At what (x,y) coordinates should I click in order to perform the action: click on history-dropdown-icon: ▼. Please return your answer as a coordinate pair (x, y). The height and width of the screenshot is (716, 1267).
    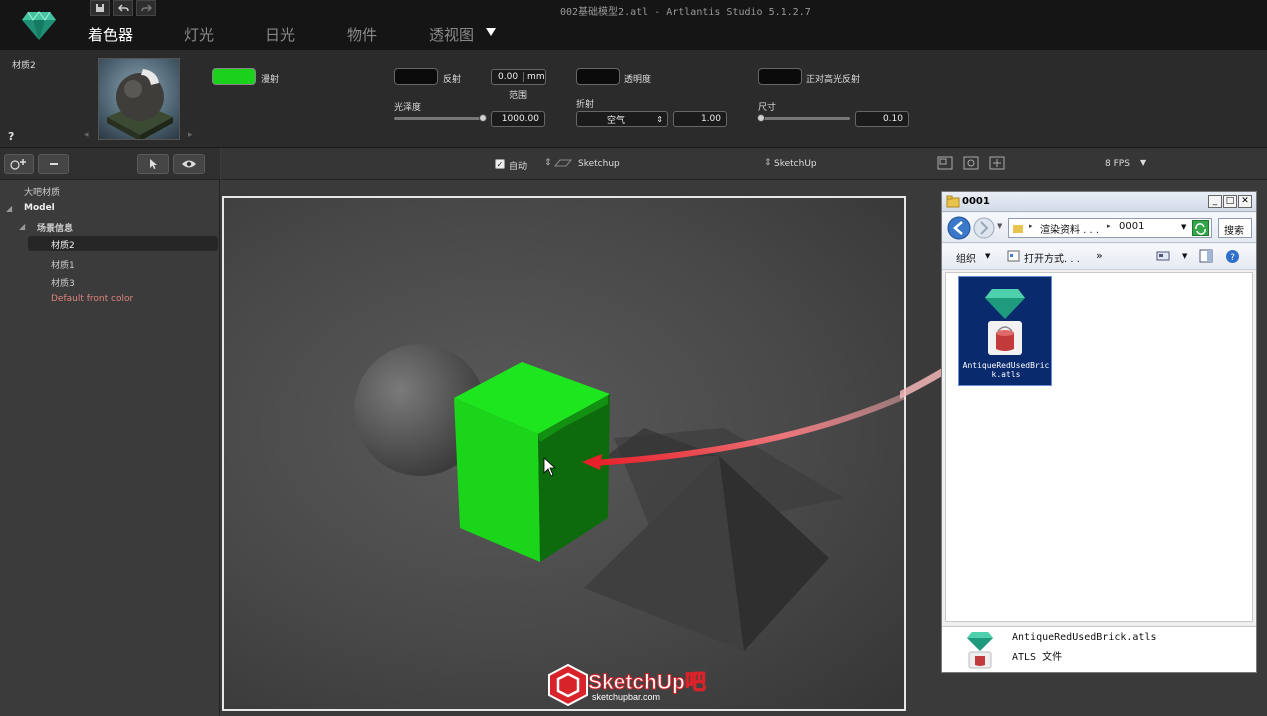
    Looking at the image, I should click on (999, 226).